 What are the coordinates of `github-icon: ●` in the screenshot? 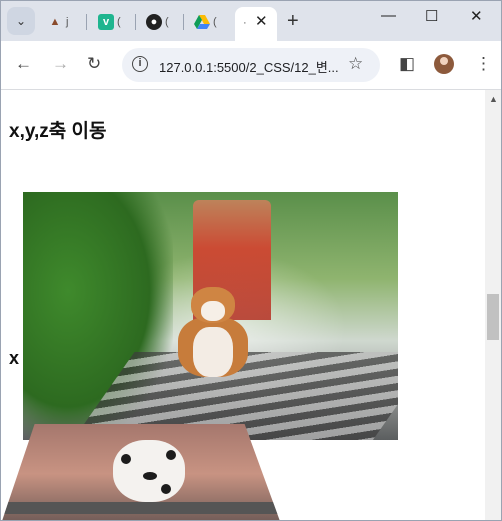 It's located at (154, 22).